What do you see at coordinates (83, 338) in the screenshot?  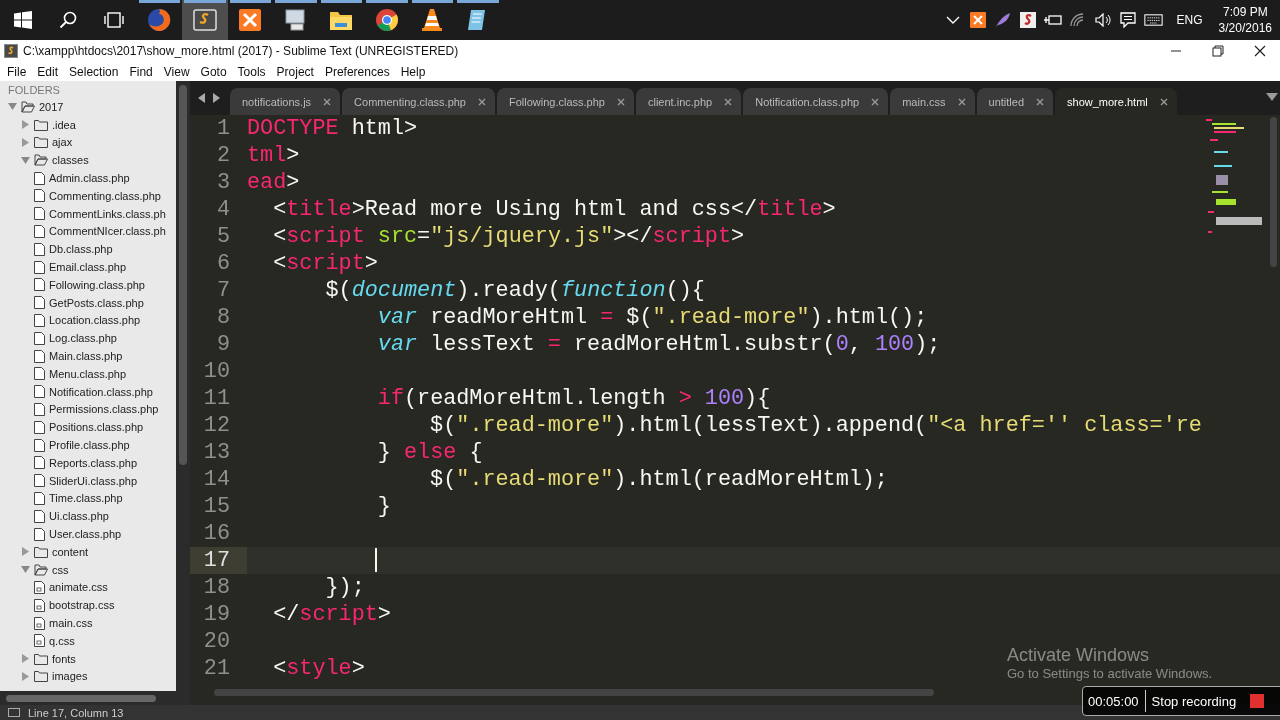 I see `document-entry: Log.class.php` at bounding box center [83, 338].